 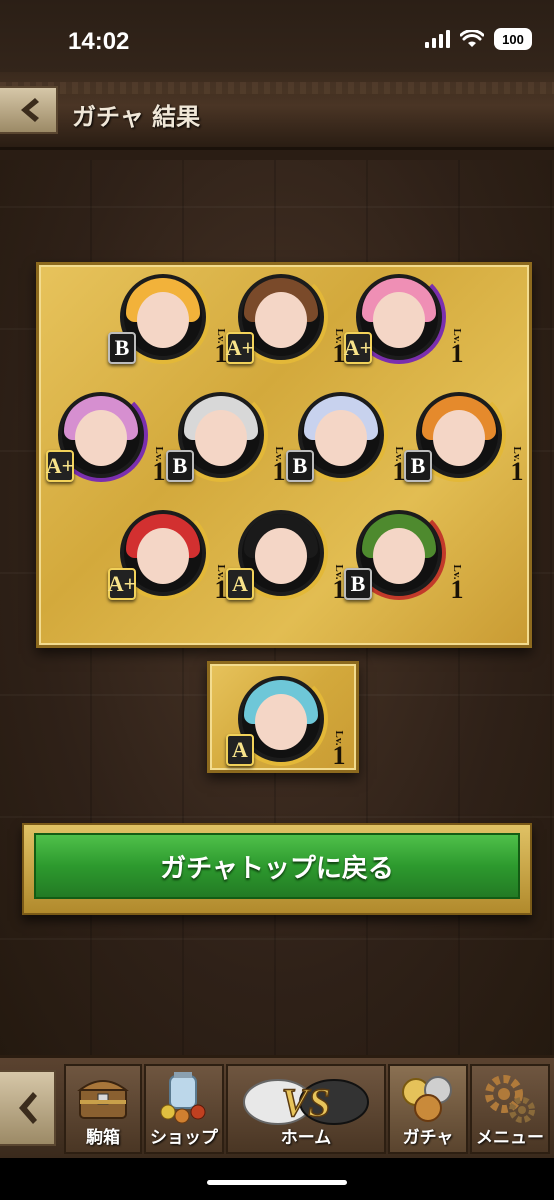 I want to click on back-to-gacha-top-frame: ガチャトップに戻る, so click(x=277, y=869).